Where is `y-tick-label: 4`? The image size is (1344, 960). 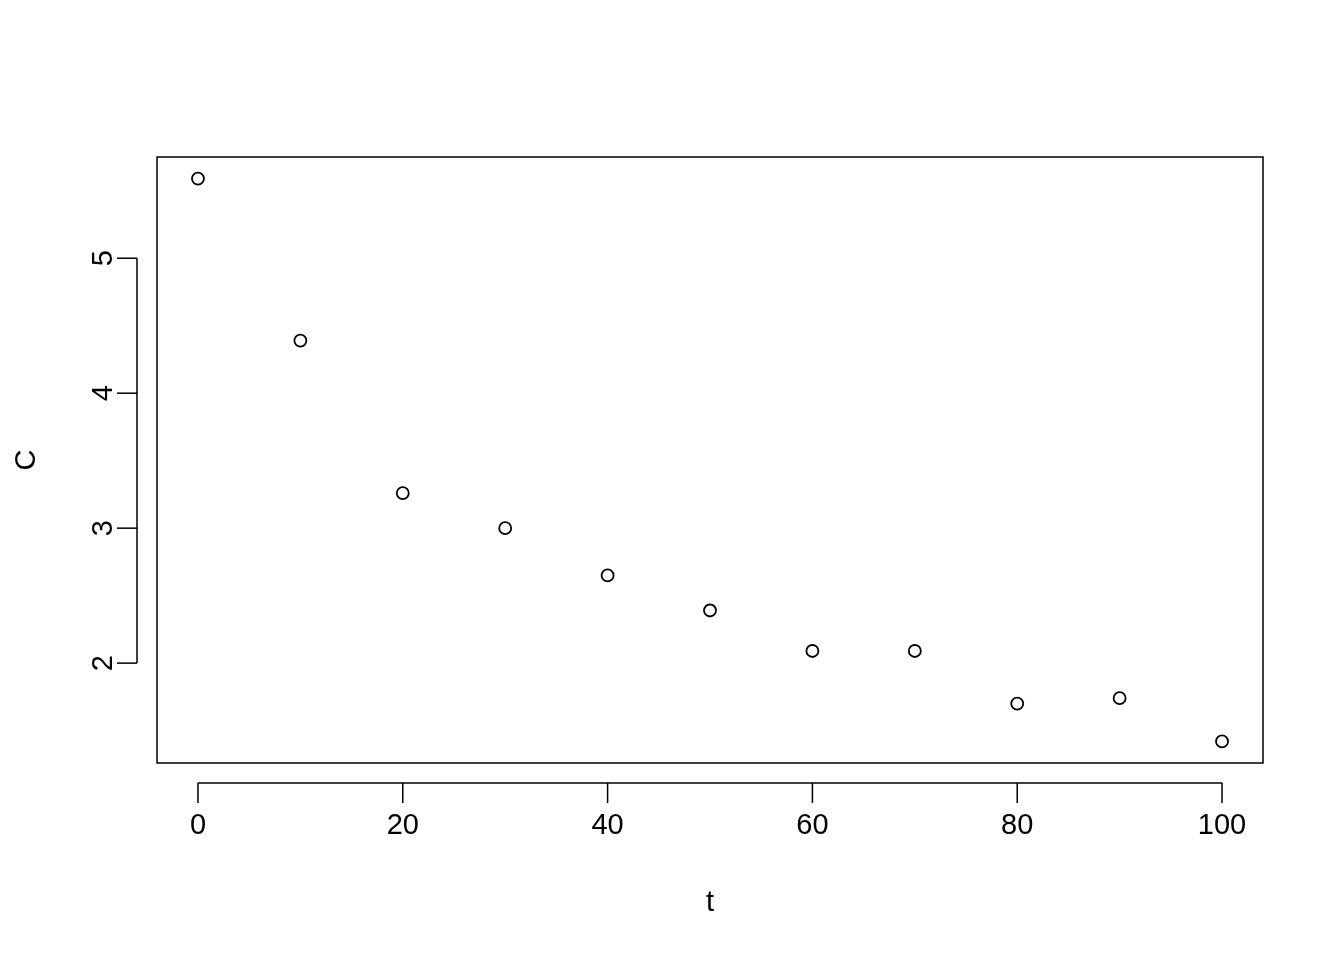
y-tick-label: 4 is located at coordinates (102, 393).